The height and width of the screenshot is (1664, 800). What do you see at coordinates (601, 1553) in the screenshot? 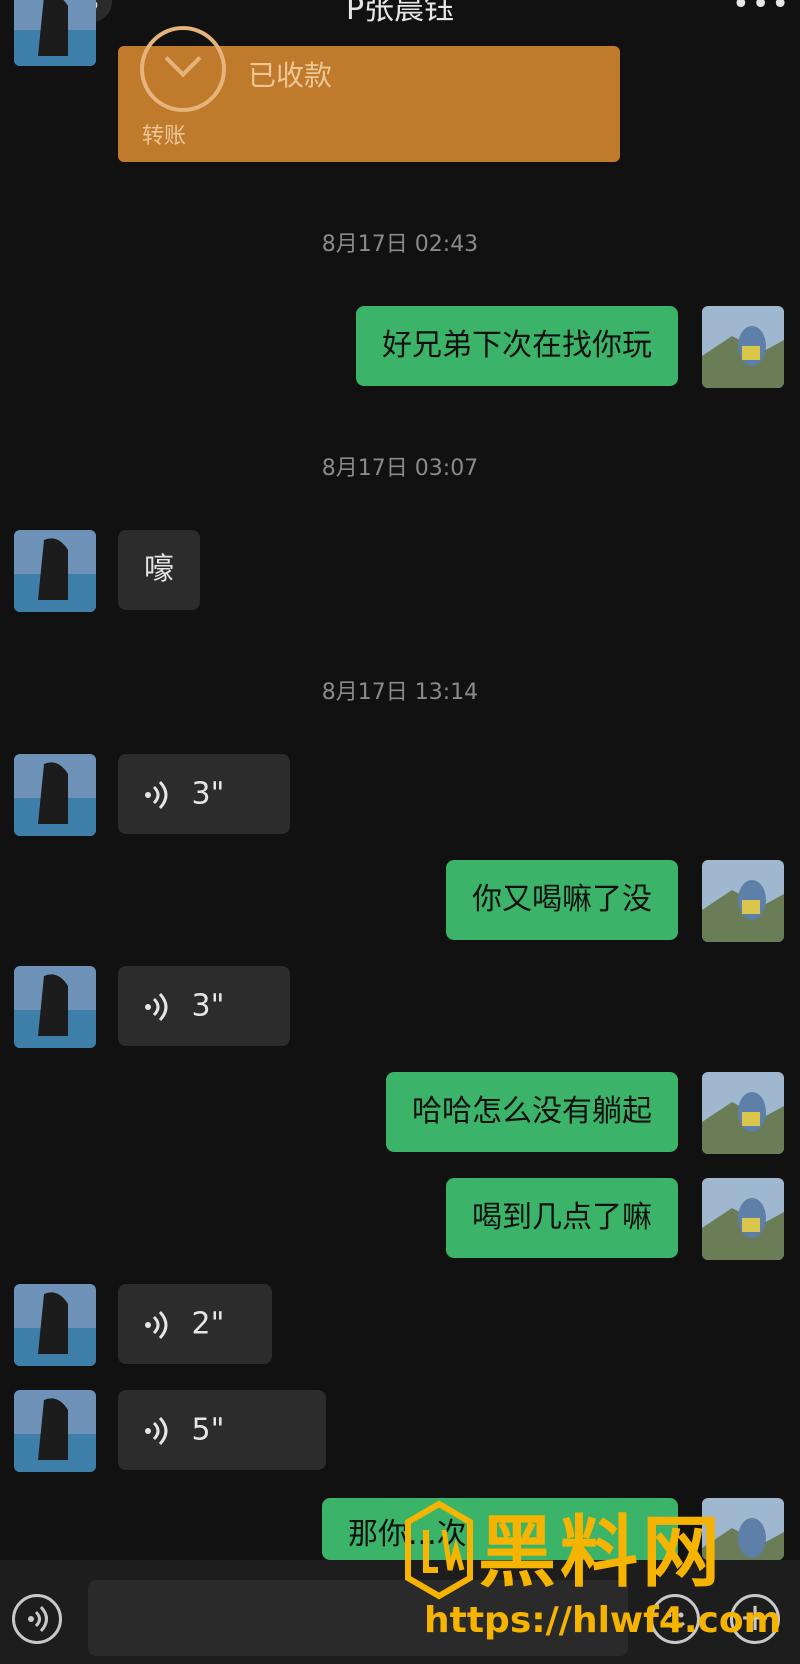
I see `watermark-name: 黑料网` at bounding box center [601, 1553].